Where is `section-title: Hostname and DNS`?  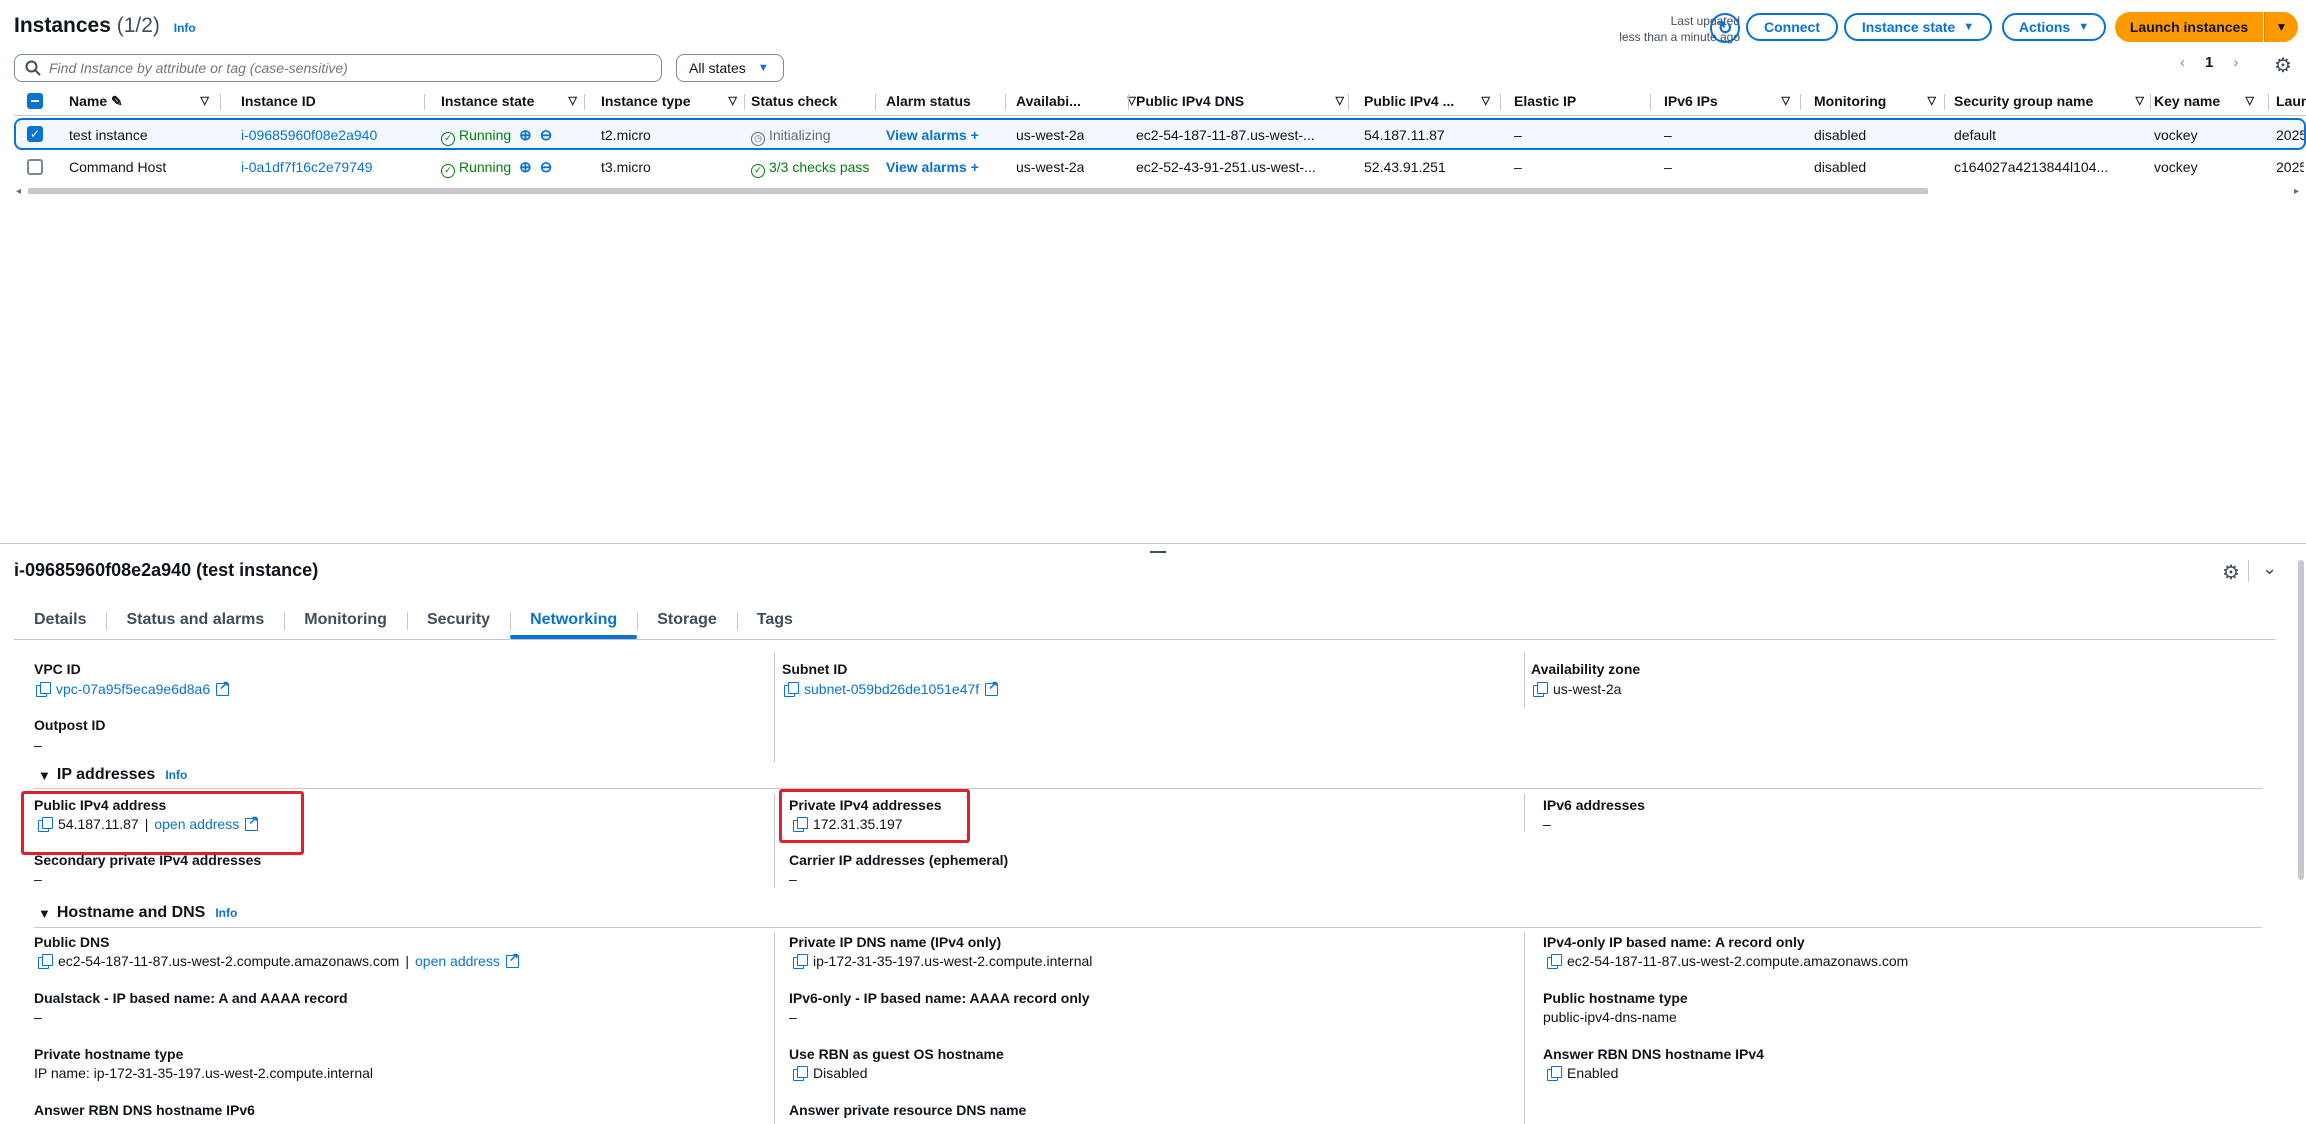
section-title: Hostname and DNS is located at coordinates (131, 912).